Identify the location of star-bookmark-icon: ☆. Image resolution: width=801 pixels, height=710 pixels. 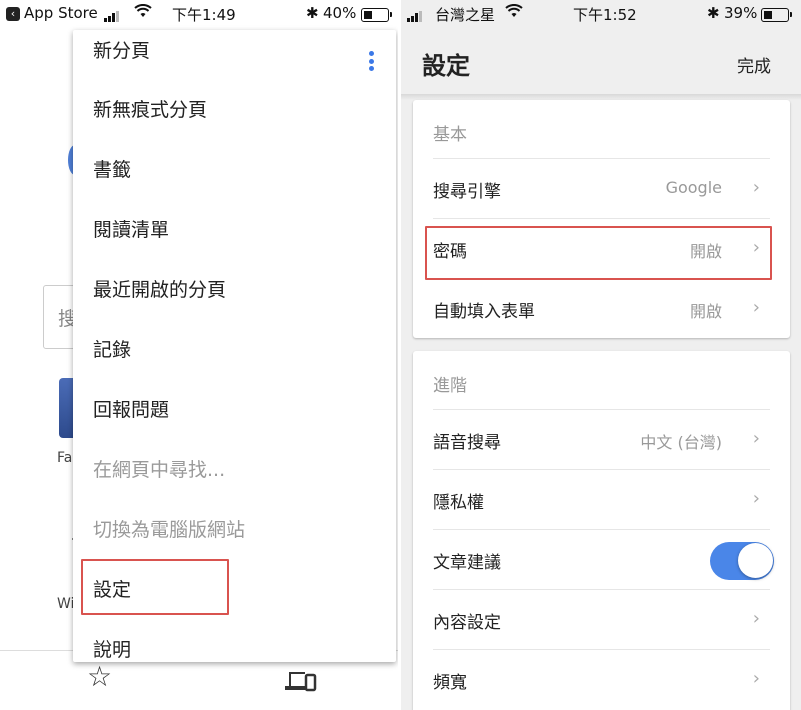
(99, 677).